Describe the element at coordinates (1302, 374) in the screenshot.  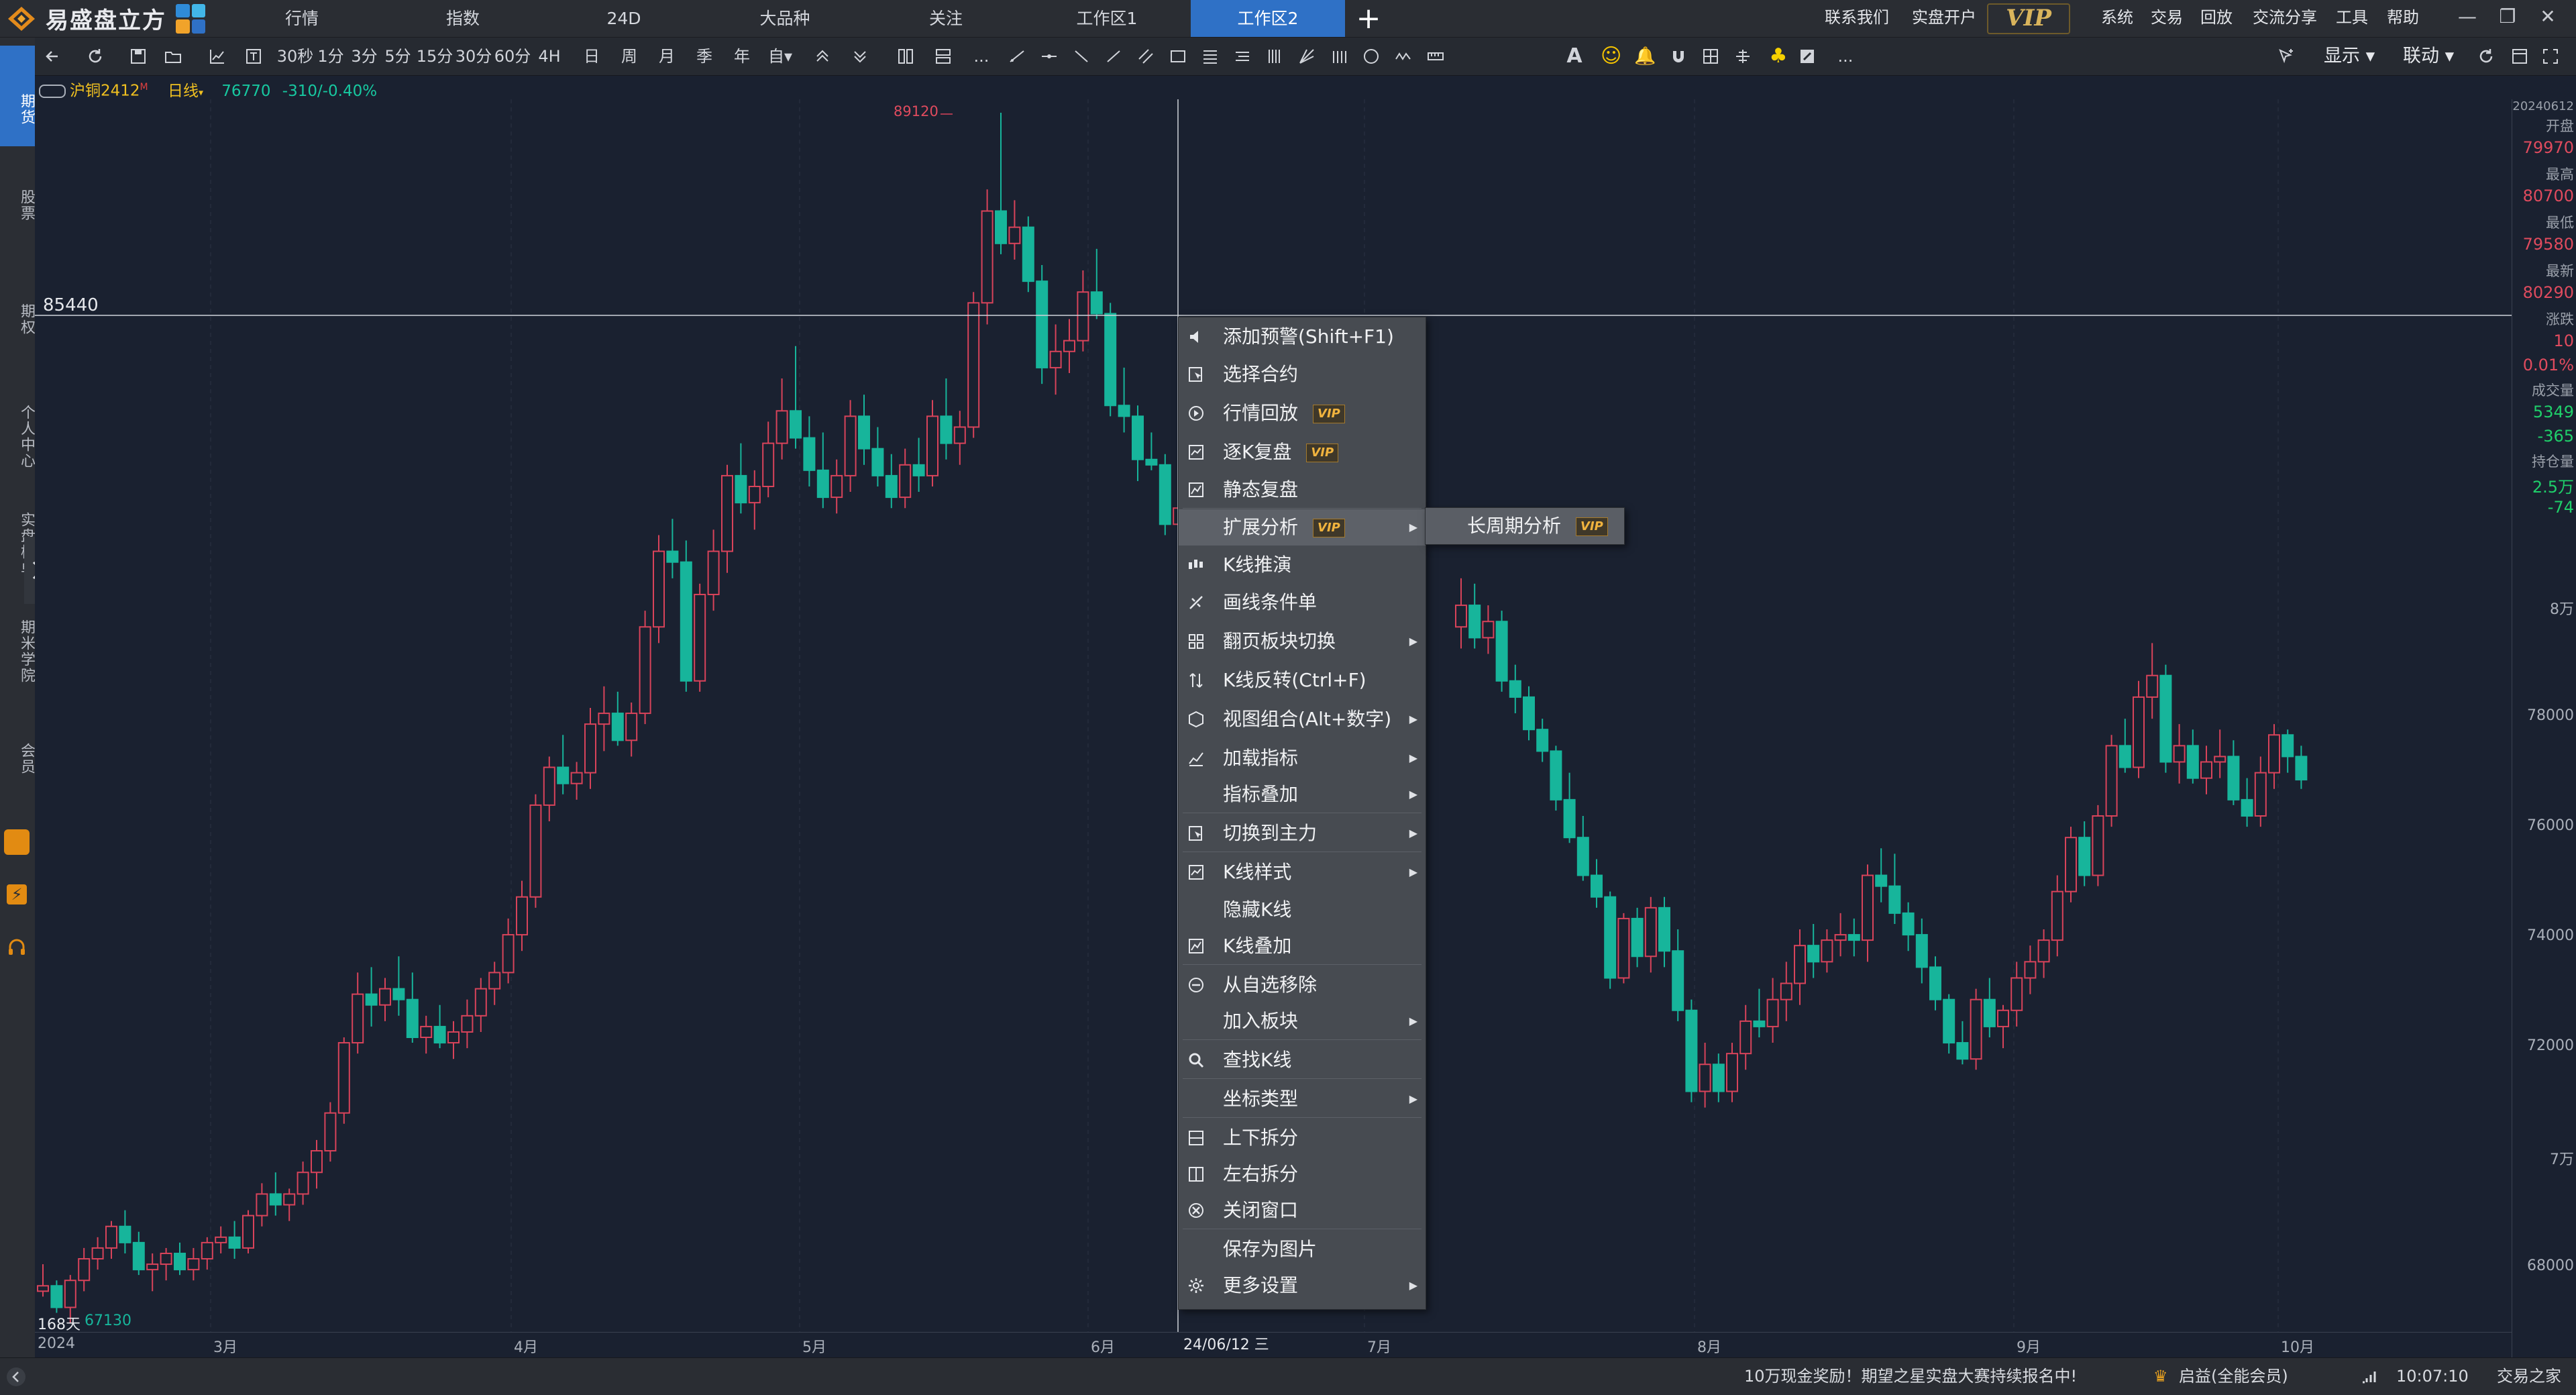
I see `menu-item-select-contract: 选择合约` at that location.